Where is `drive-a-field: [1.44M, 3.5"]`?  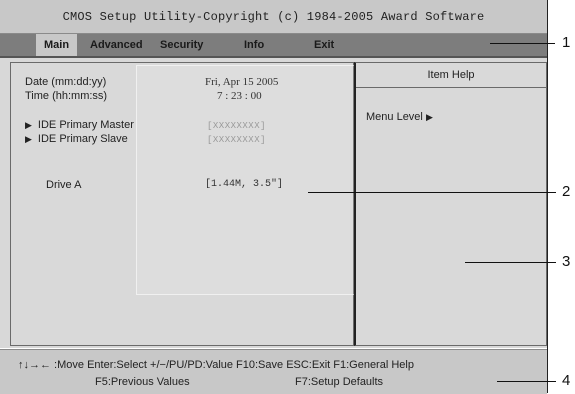
drive-a-field: [1.44M, 3.5"] is located at coordinates (244, 184).